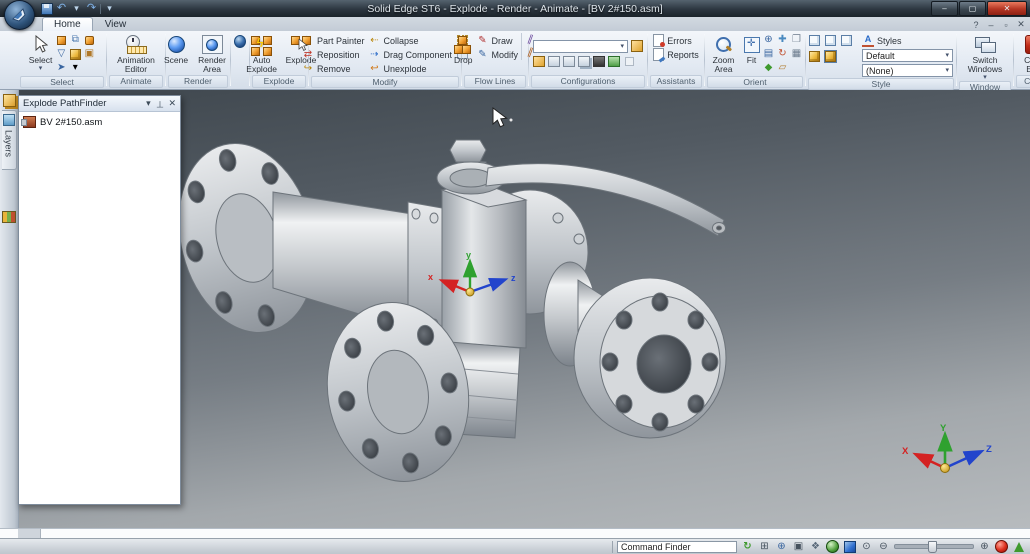 The height and width of the screenshot is (554, 1030). Describe the element at coordinates (9, 309) in the screenshot. I see `left-tool-strip: Layers` at that location.